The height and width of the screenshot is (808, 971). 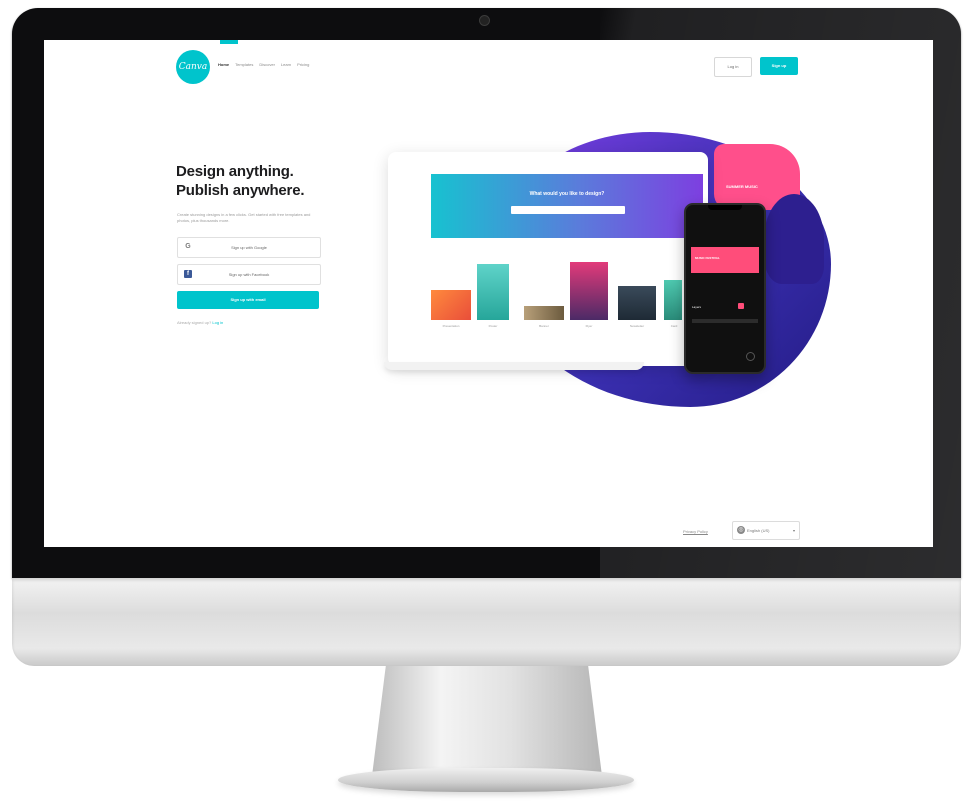 What do you see at coordinates (484, 20) in the screenshot?
I see `camera-icon` at bounding box center [484, 20].